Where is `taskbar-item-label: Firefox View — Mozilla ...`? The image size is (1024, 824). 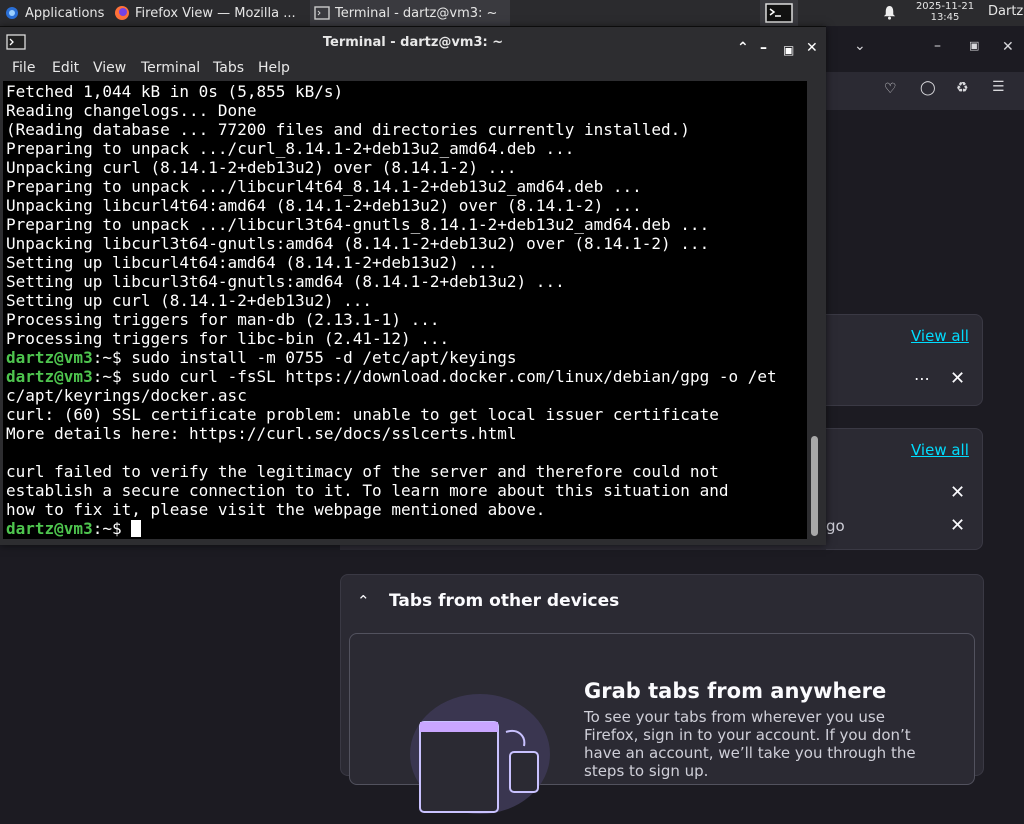 taskbar-item-label: Firefox View — Mozilla ... is located at coordinates (215, 13).